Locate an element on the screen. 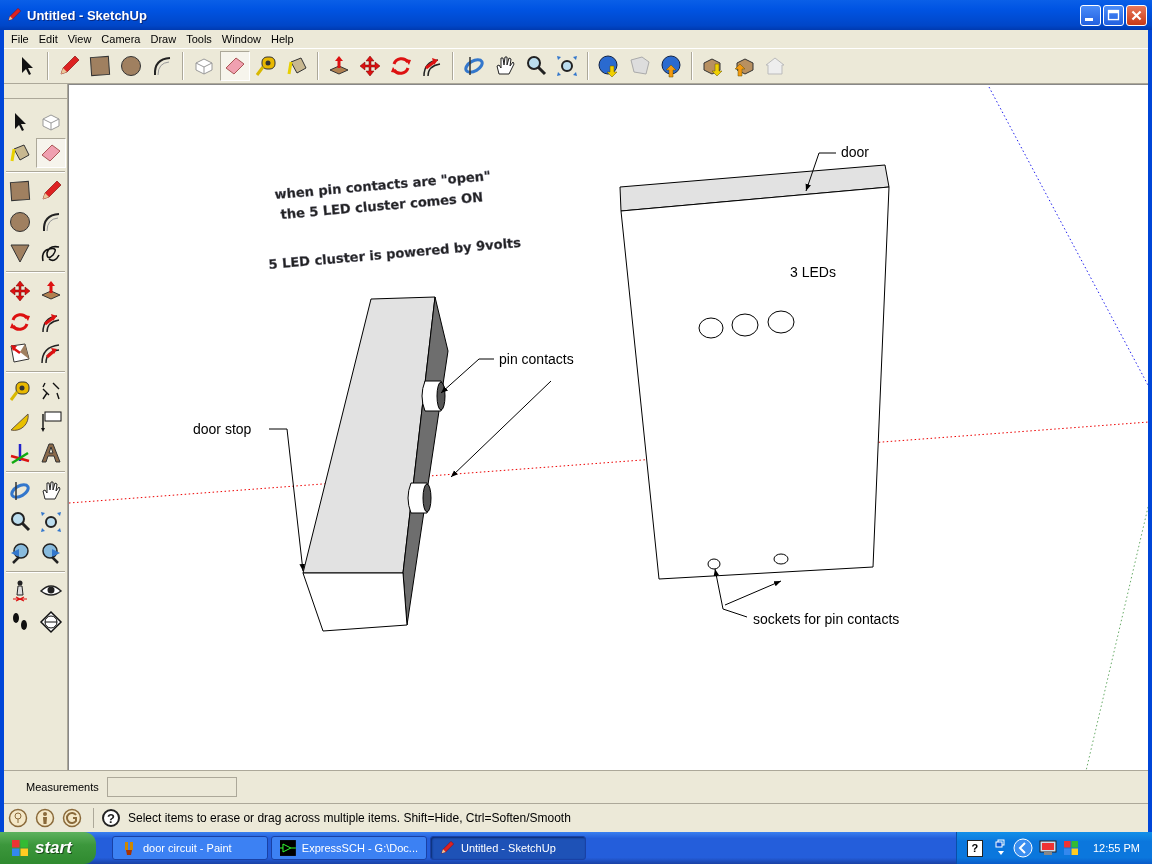 This screenshot has height=864, width=1152. measurements-field is located at coordinates (171, 787).